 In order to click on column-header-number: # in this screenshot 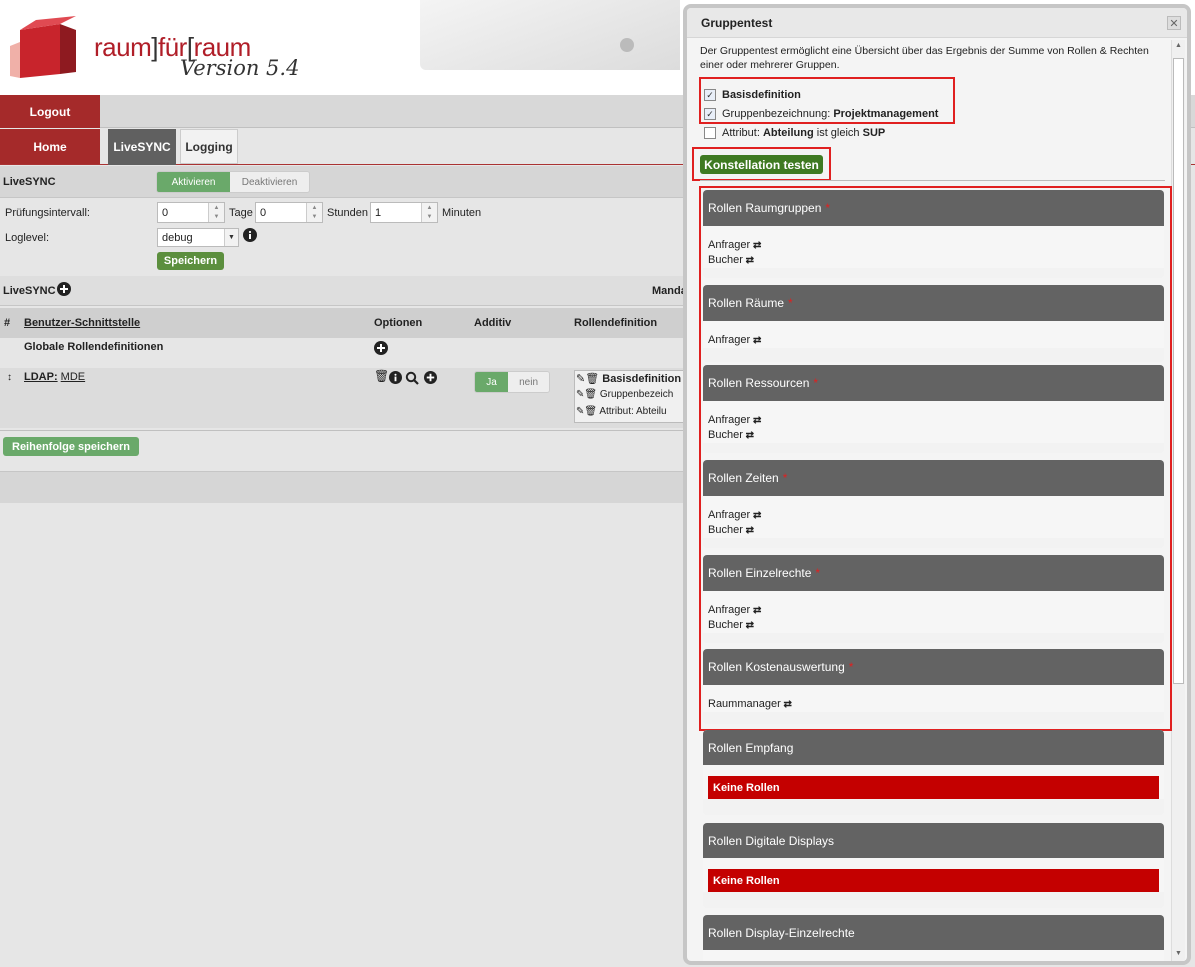, I will do `click(7, 323)`.